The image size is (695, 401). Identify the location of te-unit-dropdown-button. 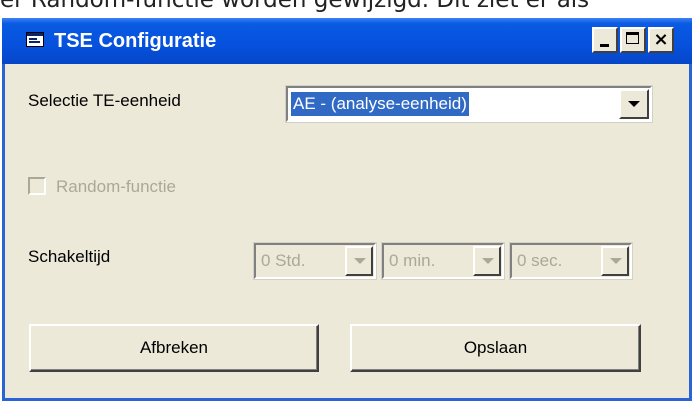
(634, 104).